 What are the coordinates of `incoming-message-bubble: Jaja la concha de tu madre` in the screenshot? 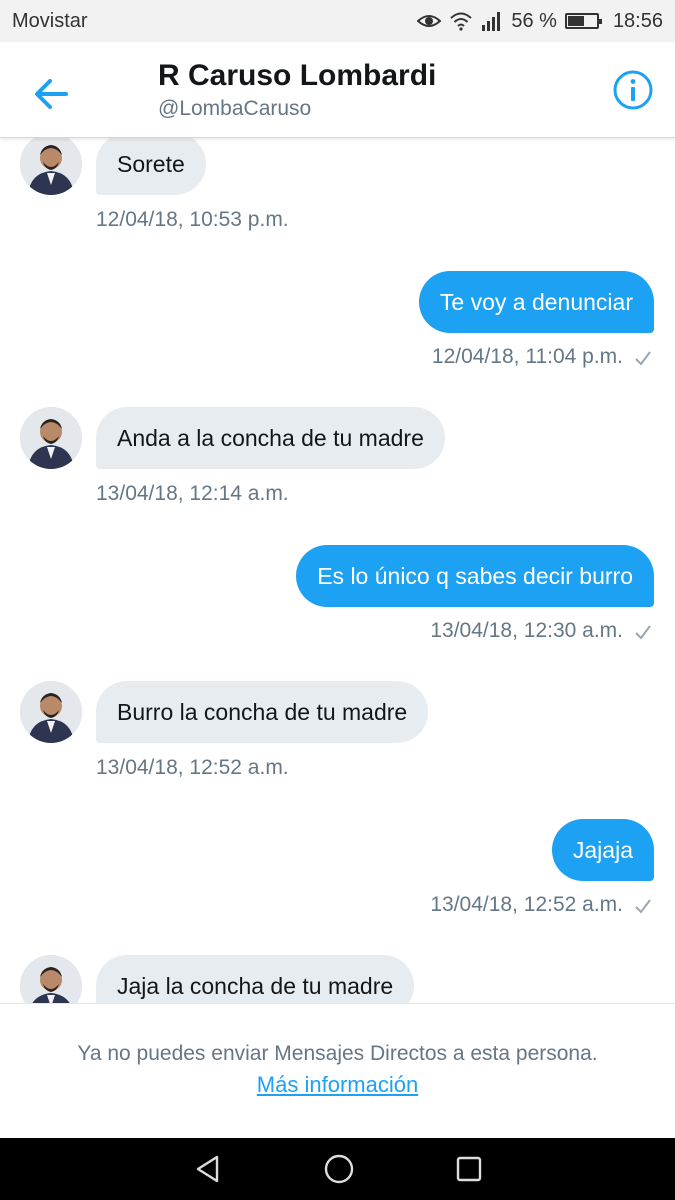 It's located at (255, 979).